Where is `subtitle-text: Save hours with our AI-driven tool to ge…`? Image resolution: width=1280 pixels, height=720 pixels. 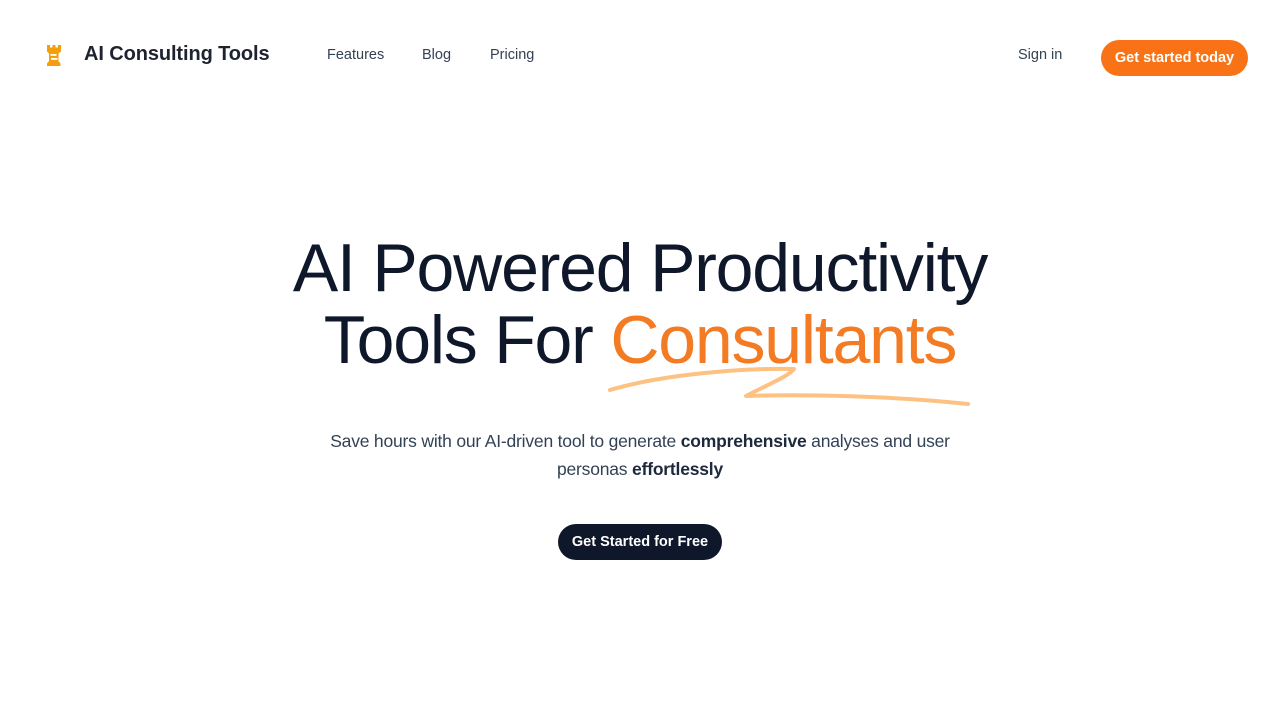
subtitle-text: Save hours with our AI-driven tool to ge… is located at coordinates (505, 441).